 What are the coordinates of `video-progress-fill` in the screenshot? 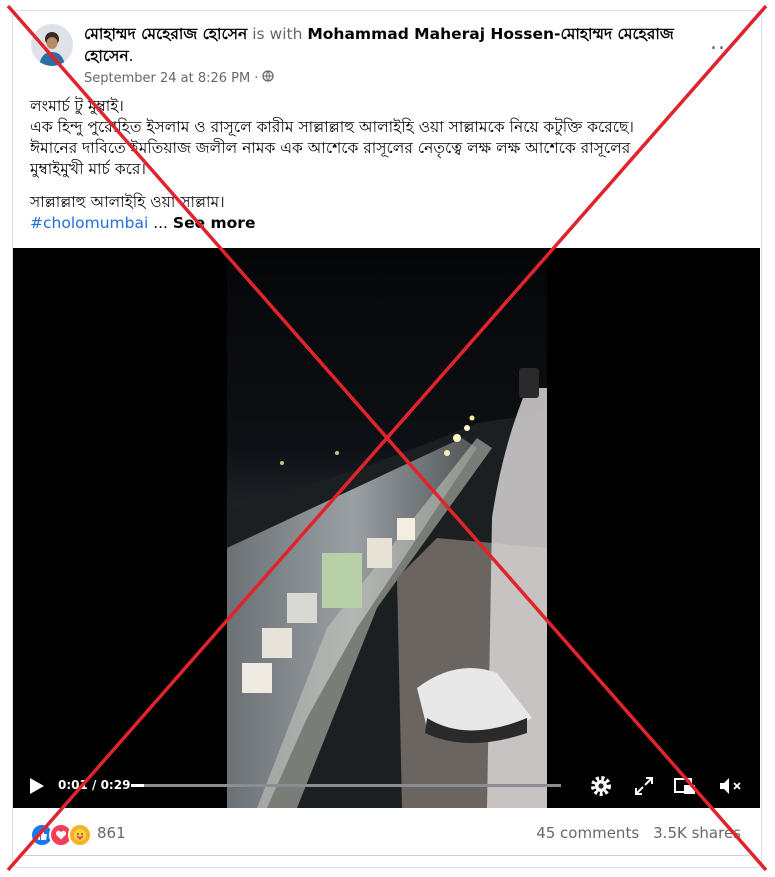 It's located at (137, 785).